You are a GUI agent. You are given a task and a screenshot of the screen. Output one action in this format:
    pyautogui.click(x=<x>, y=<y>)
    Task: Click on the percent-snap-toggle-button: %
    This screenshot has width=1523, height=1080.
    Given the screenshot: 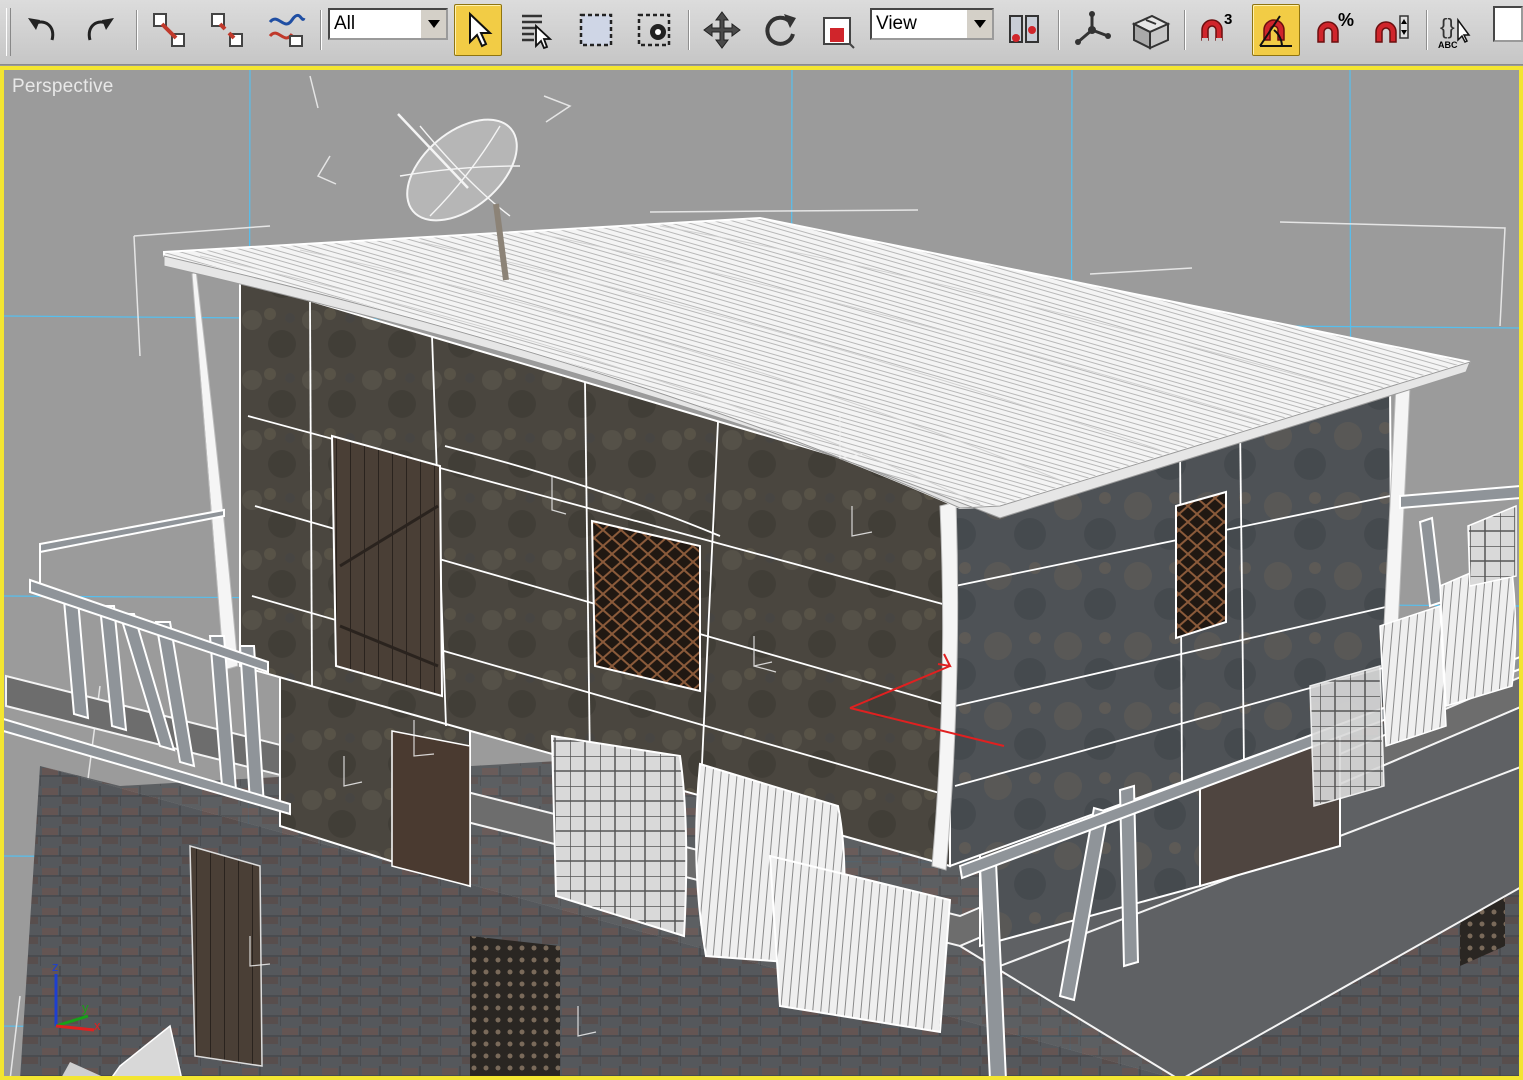 What is the action you would take?
    pyautogui.click(x=1334, y=30)
    